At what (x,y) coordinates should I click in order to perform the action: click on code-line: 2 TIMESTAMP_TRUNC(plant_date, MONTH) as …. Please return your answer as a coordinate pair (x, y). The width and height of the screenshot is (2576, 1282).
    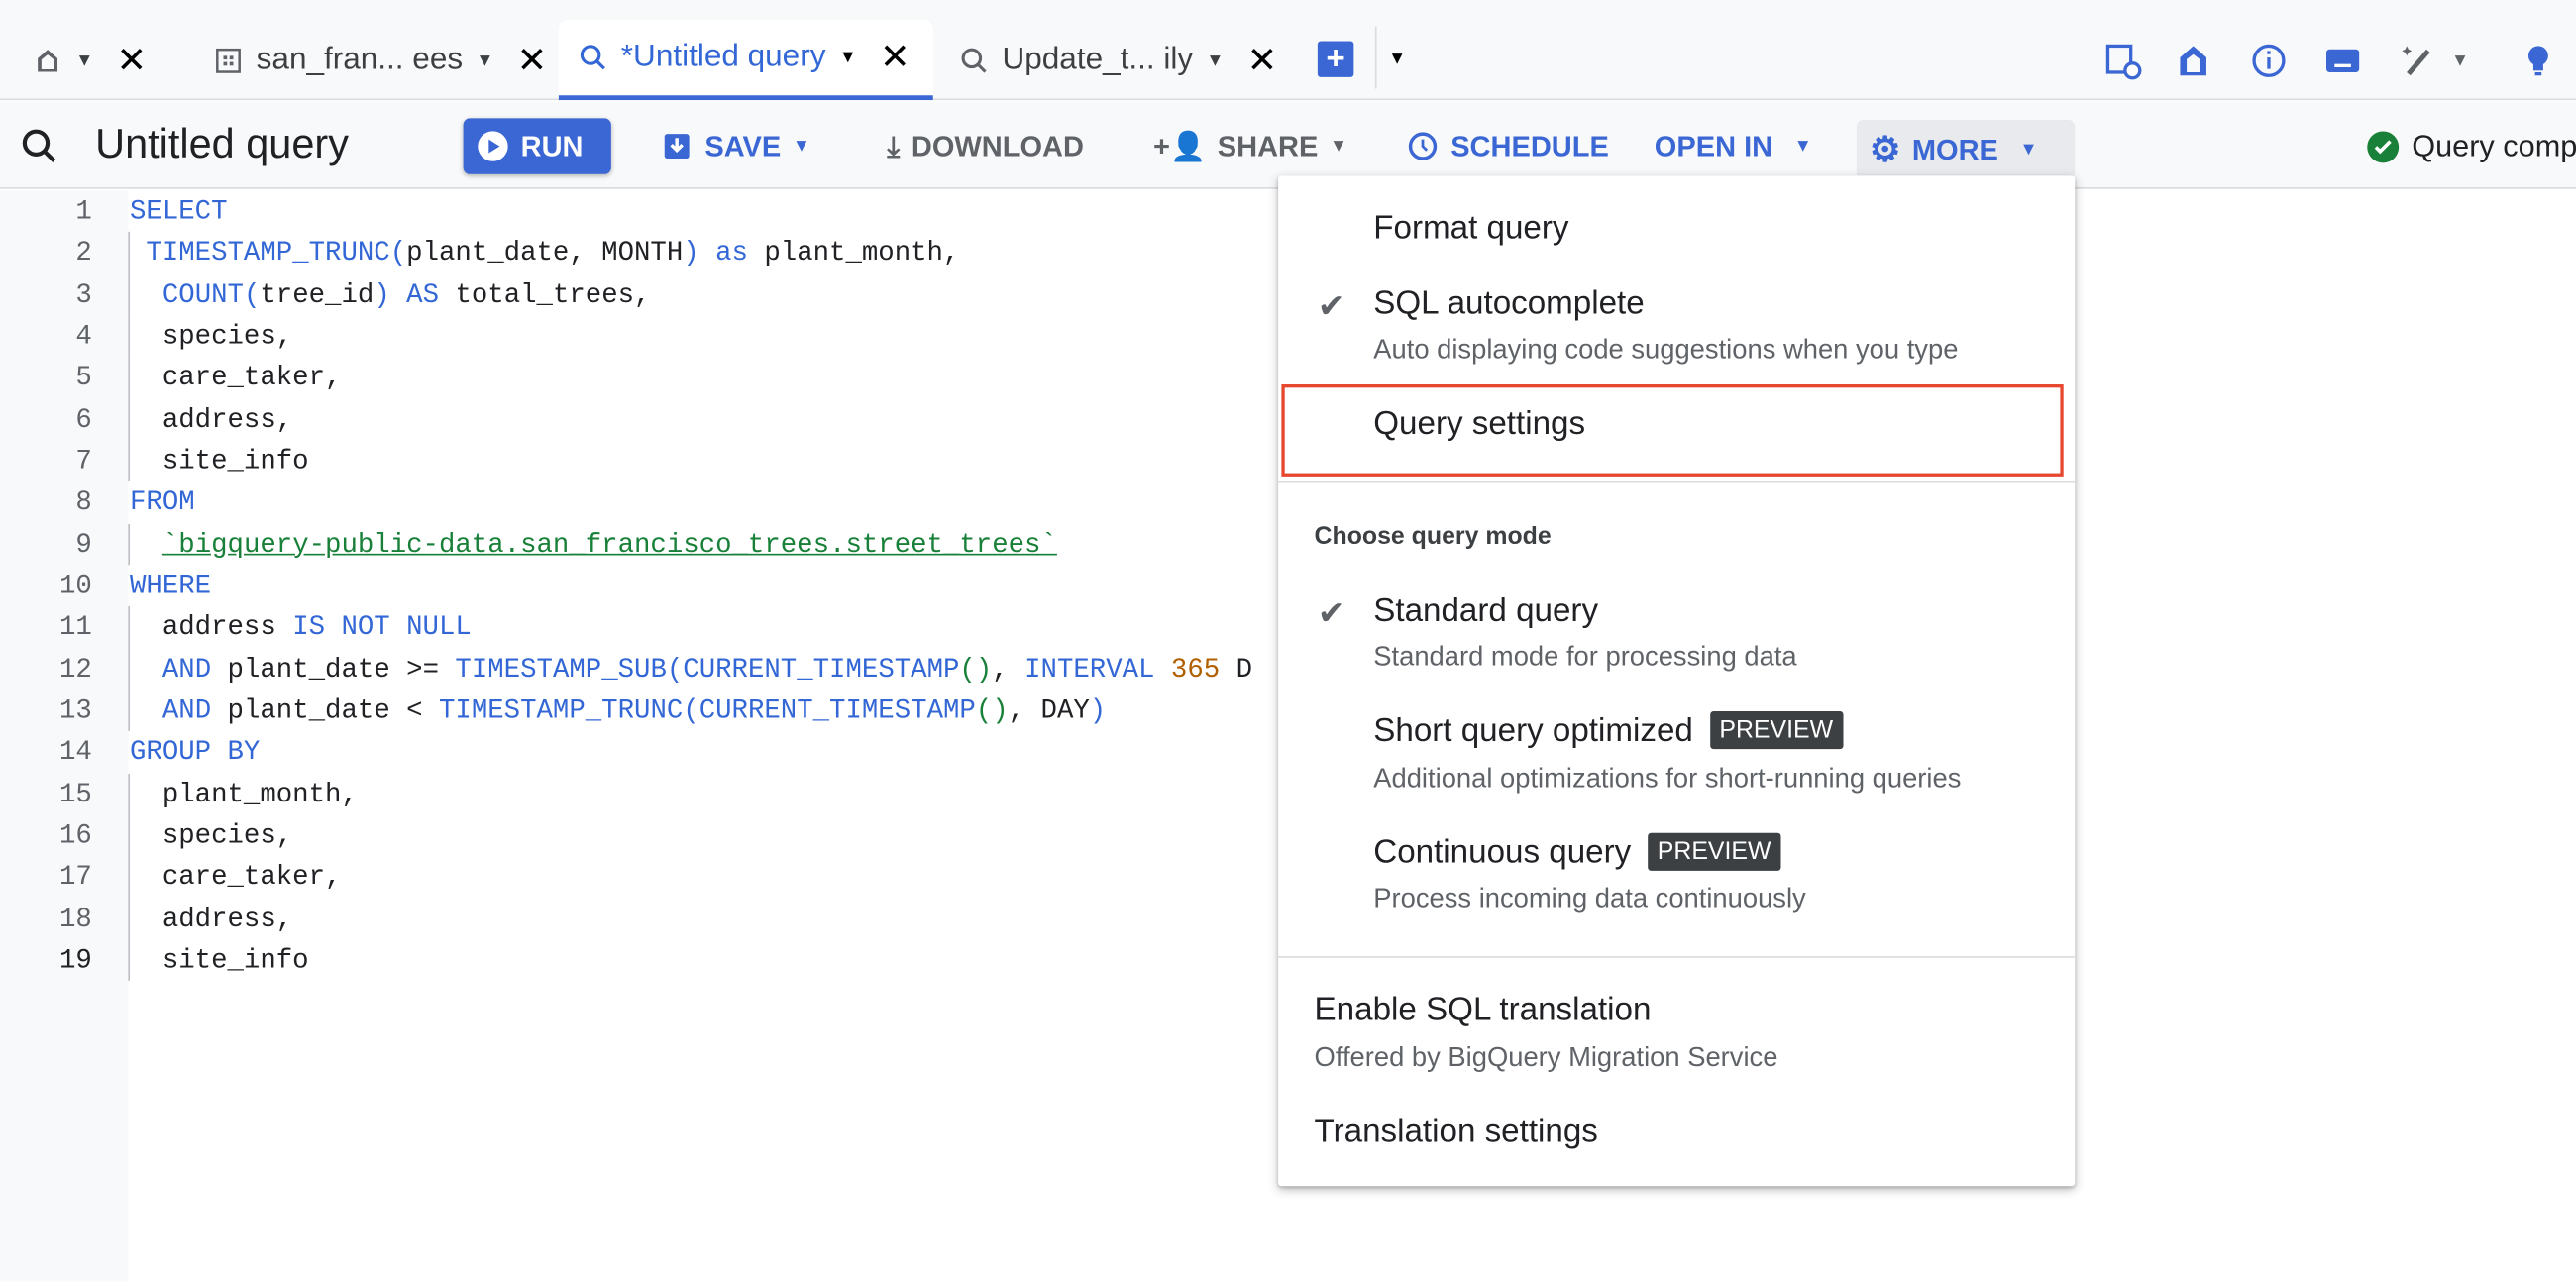
    Looking at the image, I should click on (739, 253).